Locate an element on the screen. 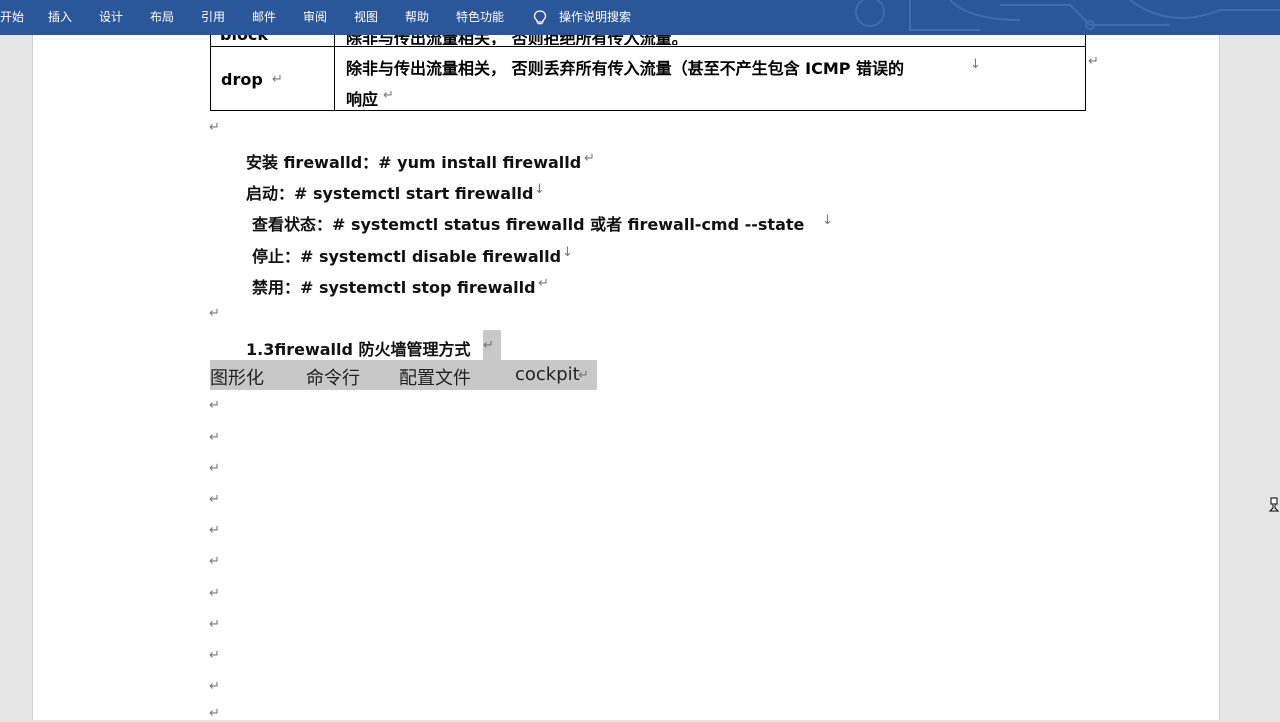 The width and height of the screenshot is (1280, 722). command-stop: 禁用：# systemctl stop firewalld is located at coordinates (394, 286).